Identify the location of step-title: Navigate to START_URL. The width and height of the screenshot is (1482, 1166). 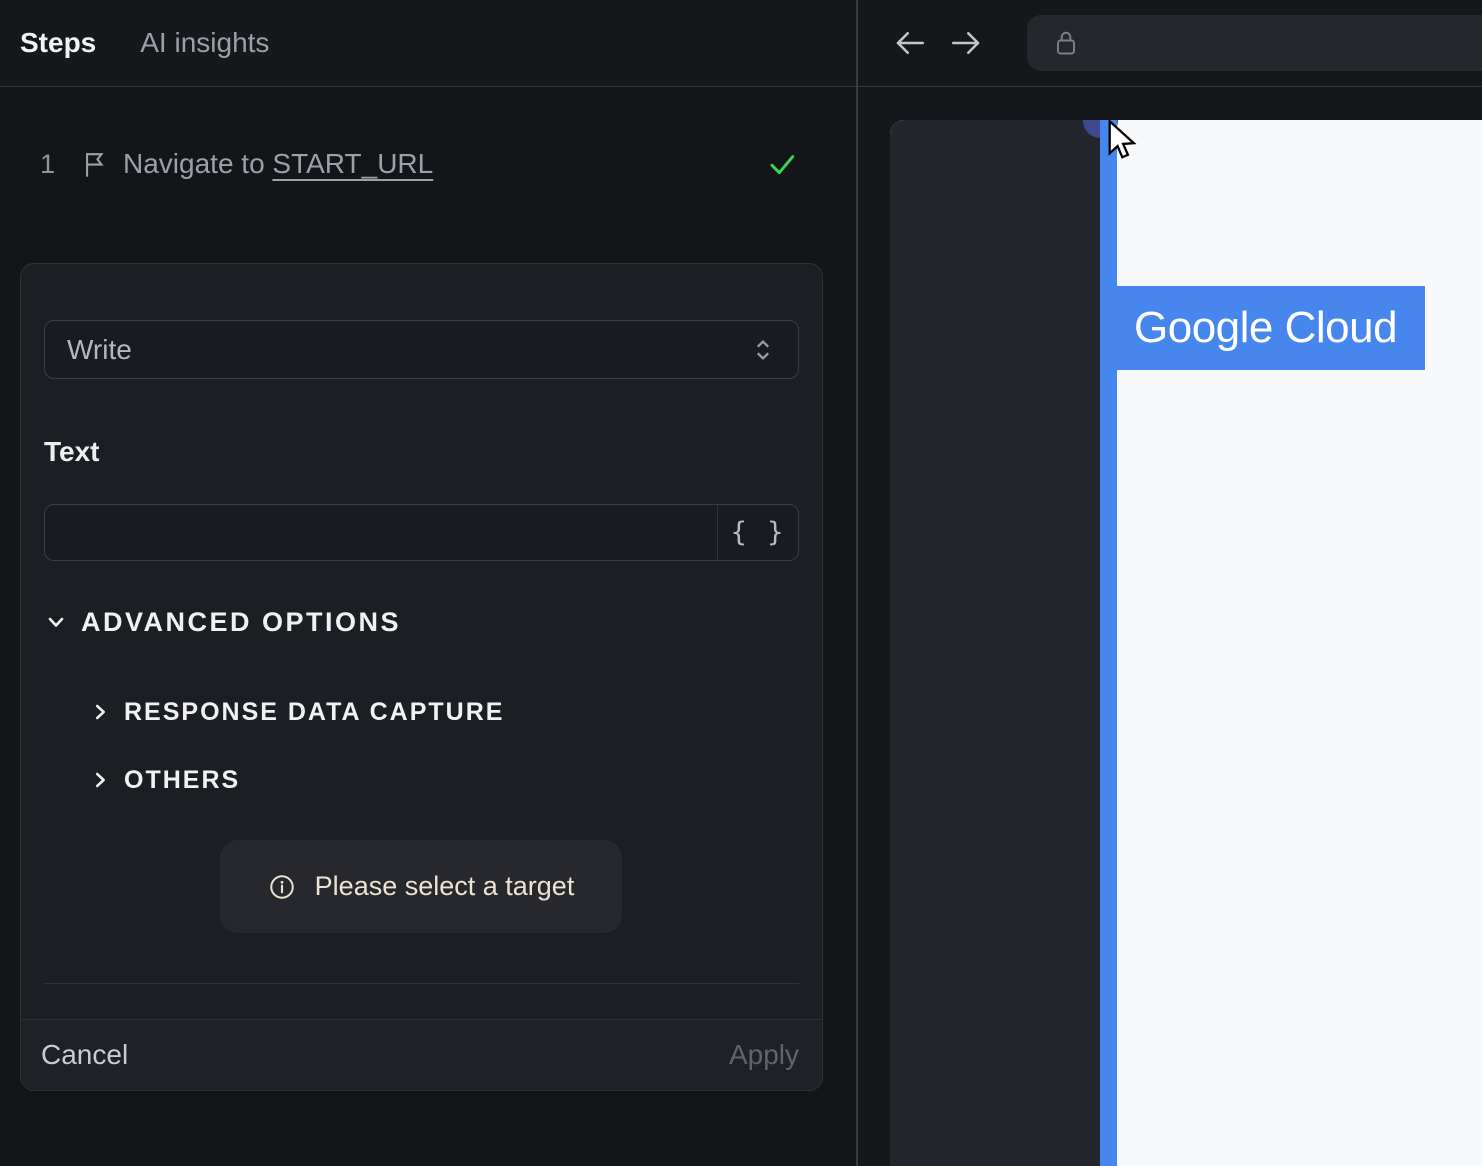
(278, 164).